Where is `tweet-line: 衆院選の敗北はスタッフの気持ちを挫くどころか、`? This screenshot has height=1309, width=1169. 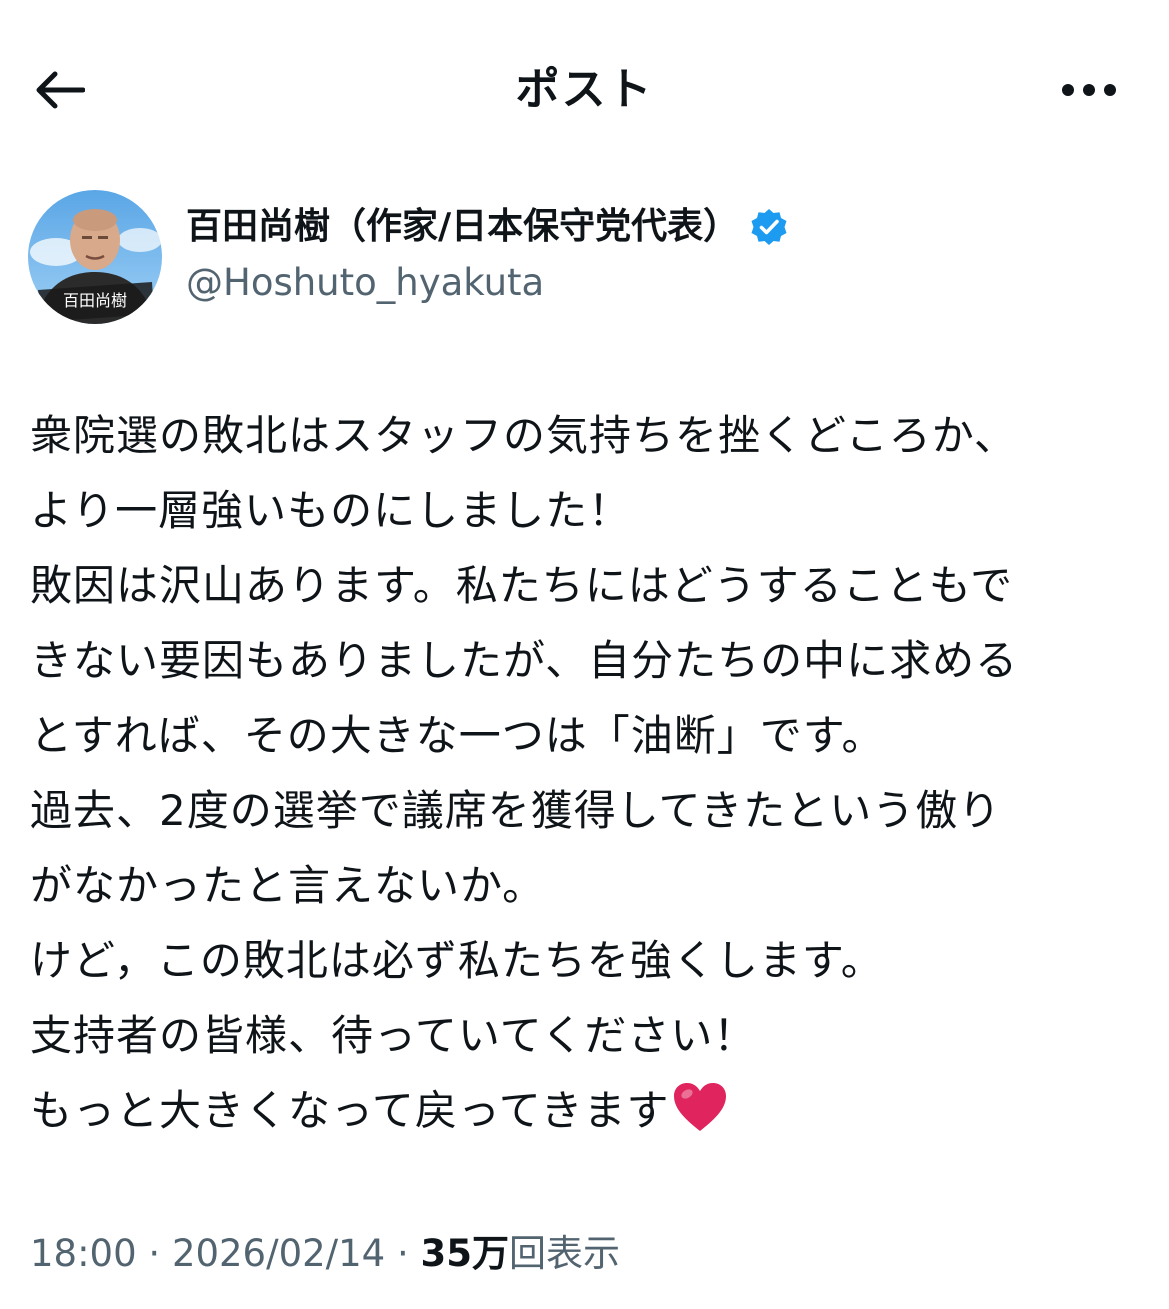
tweet-line: 衆院選の敗北はスタッフの気持ちを挫くどころか、 is located at coordinates (523, 435).